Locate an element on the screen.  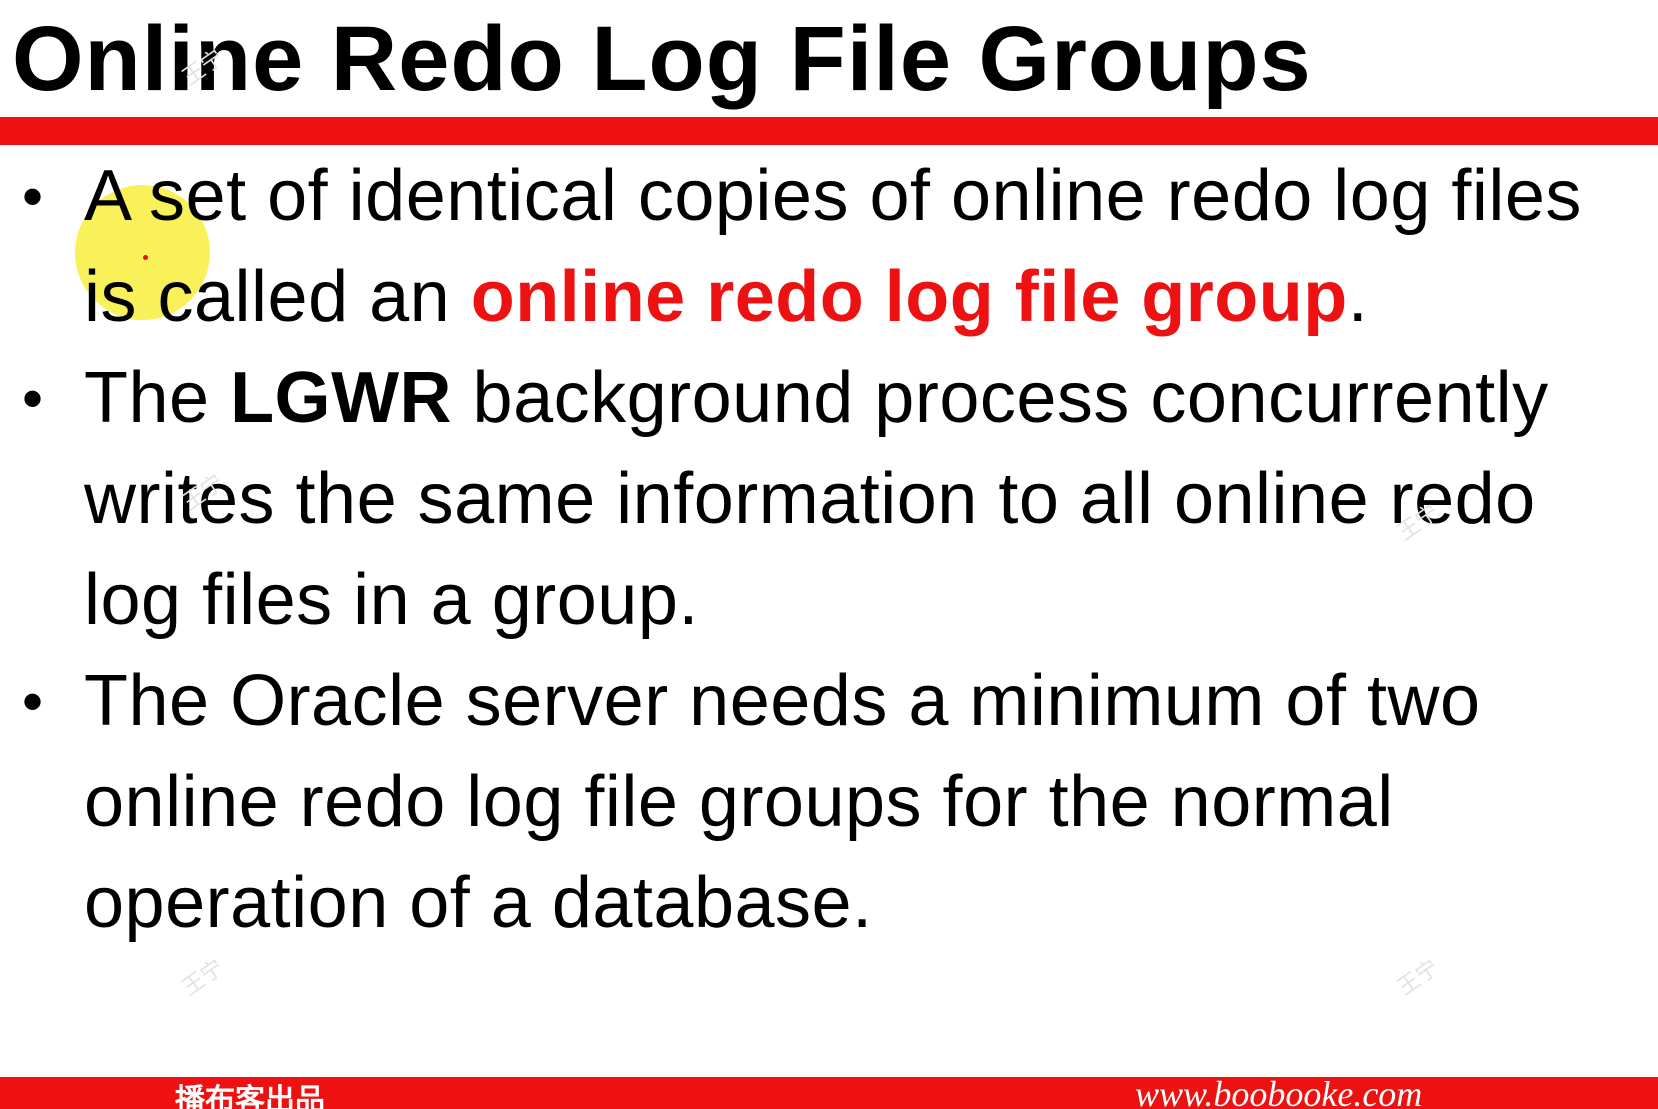
footer-bar: 播布客出品 www.boobooke.com is located at coordinates (829, 1093).